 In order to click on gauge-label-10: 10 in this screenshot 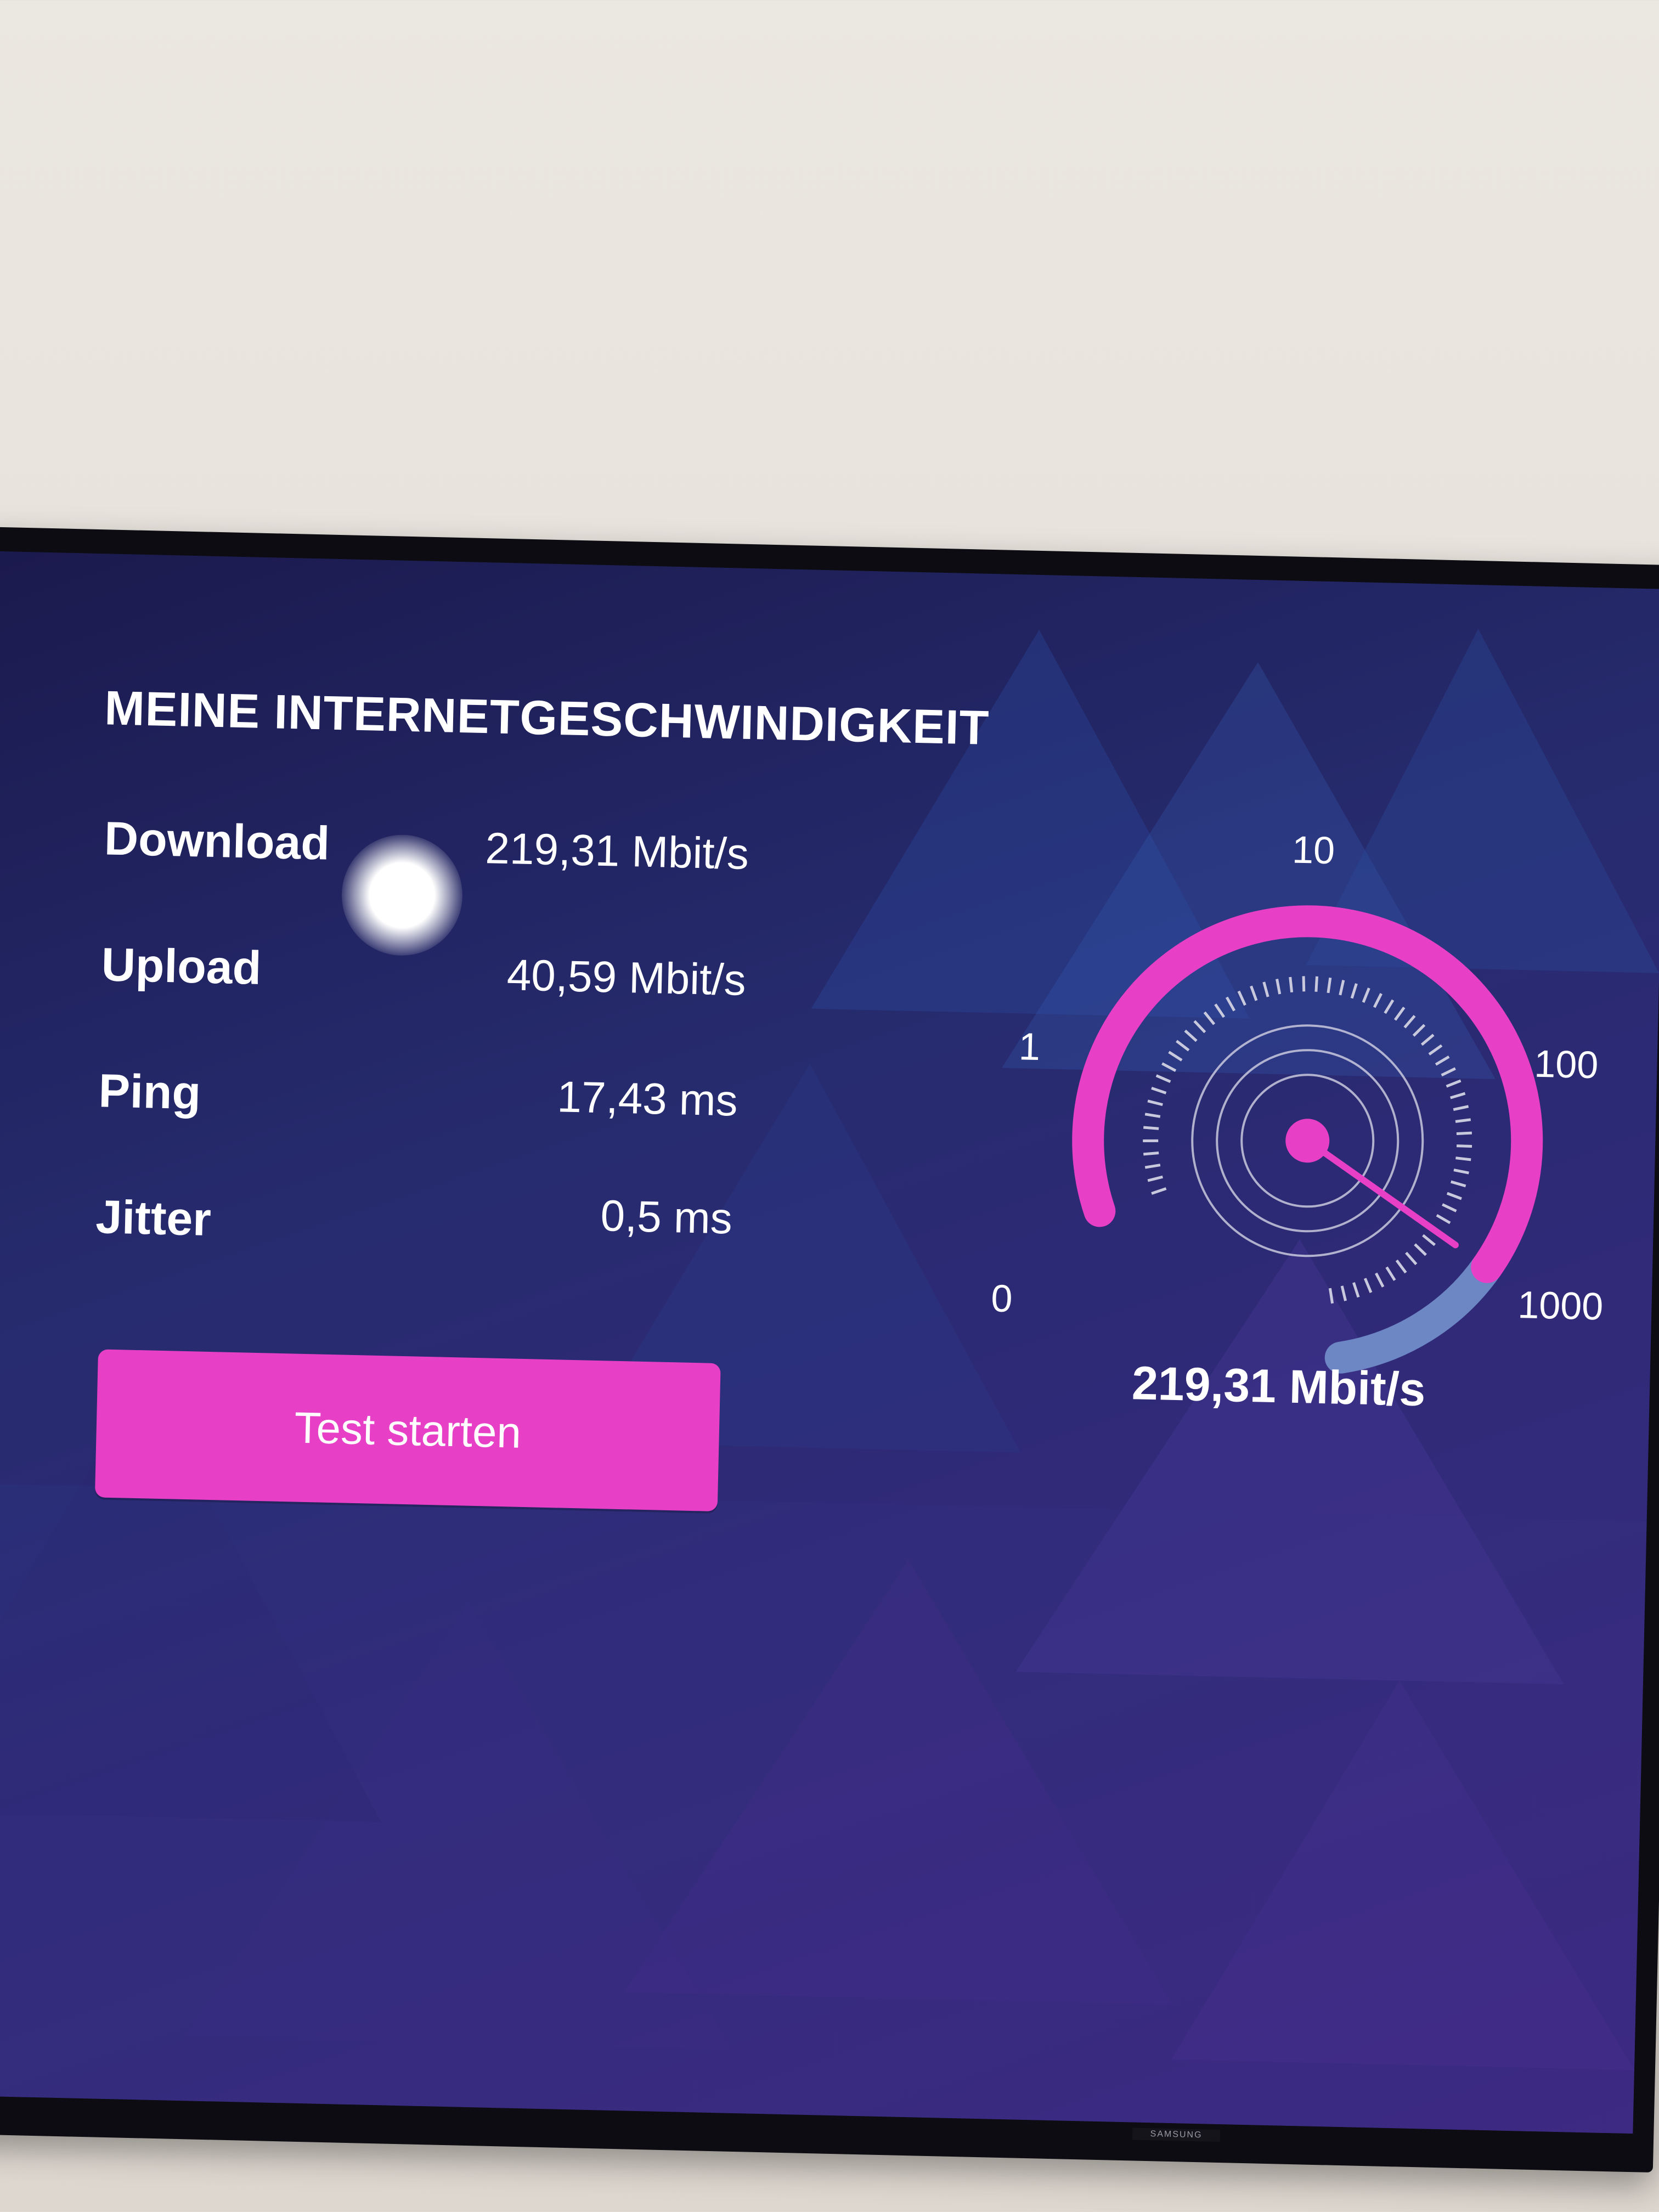, I will do `click(1314, 850)`.